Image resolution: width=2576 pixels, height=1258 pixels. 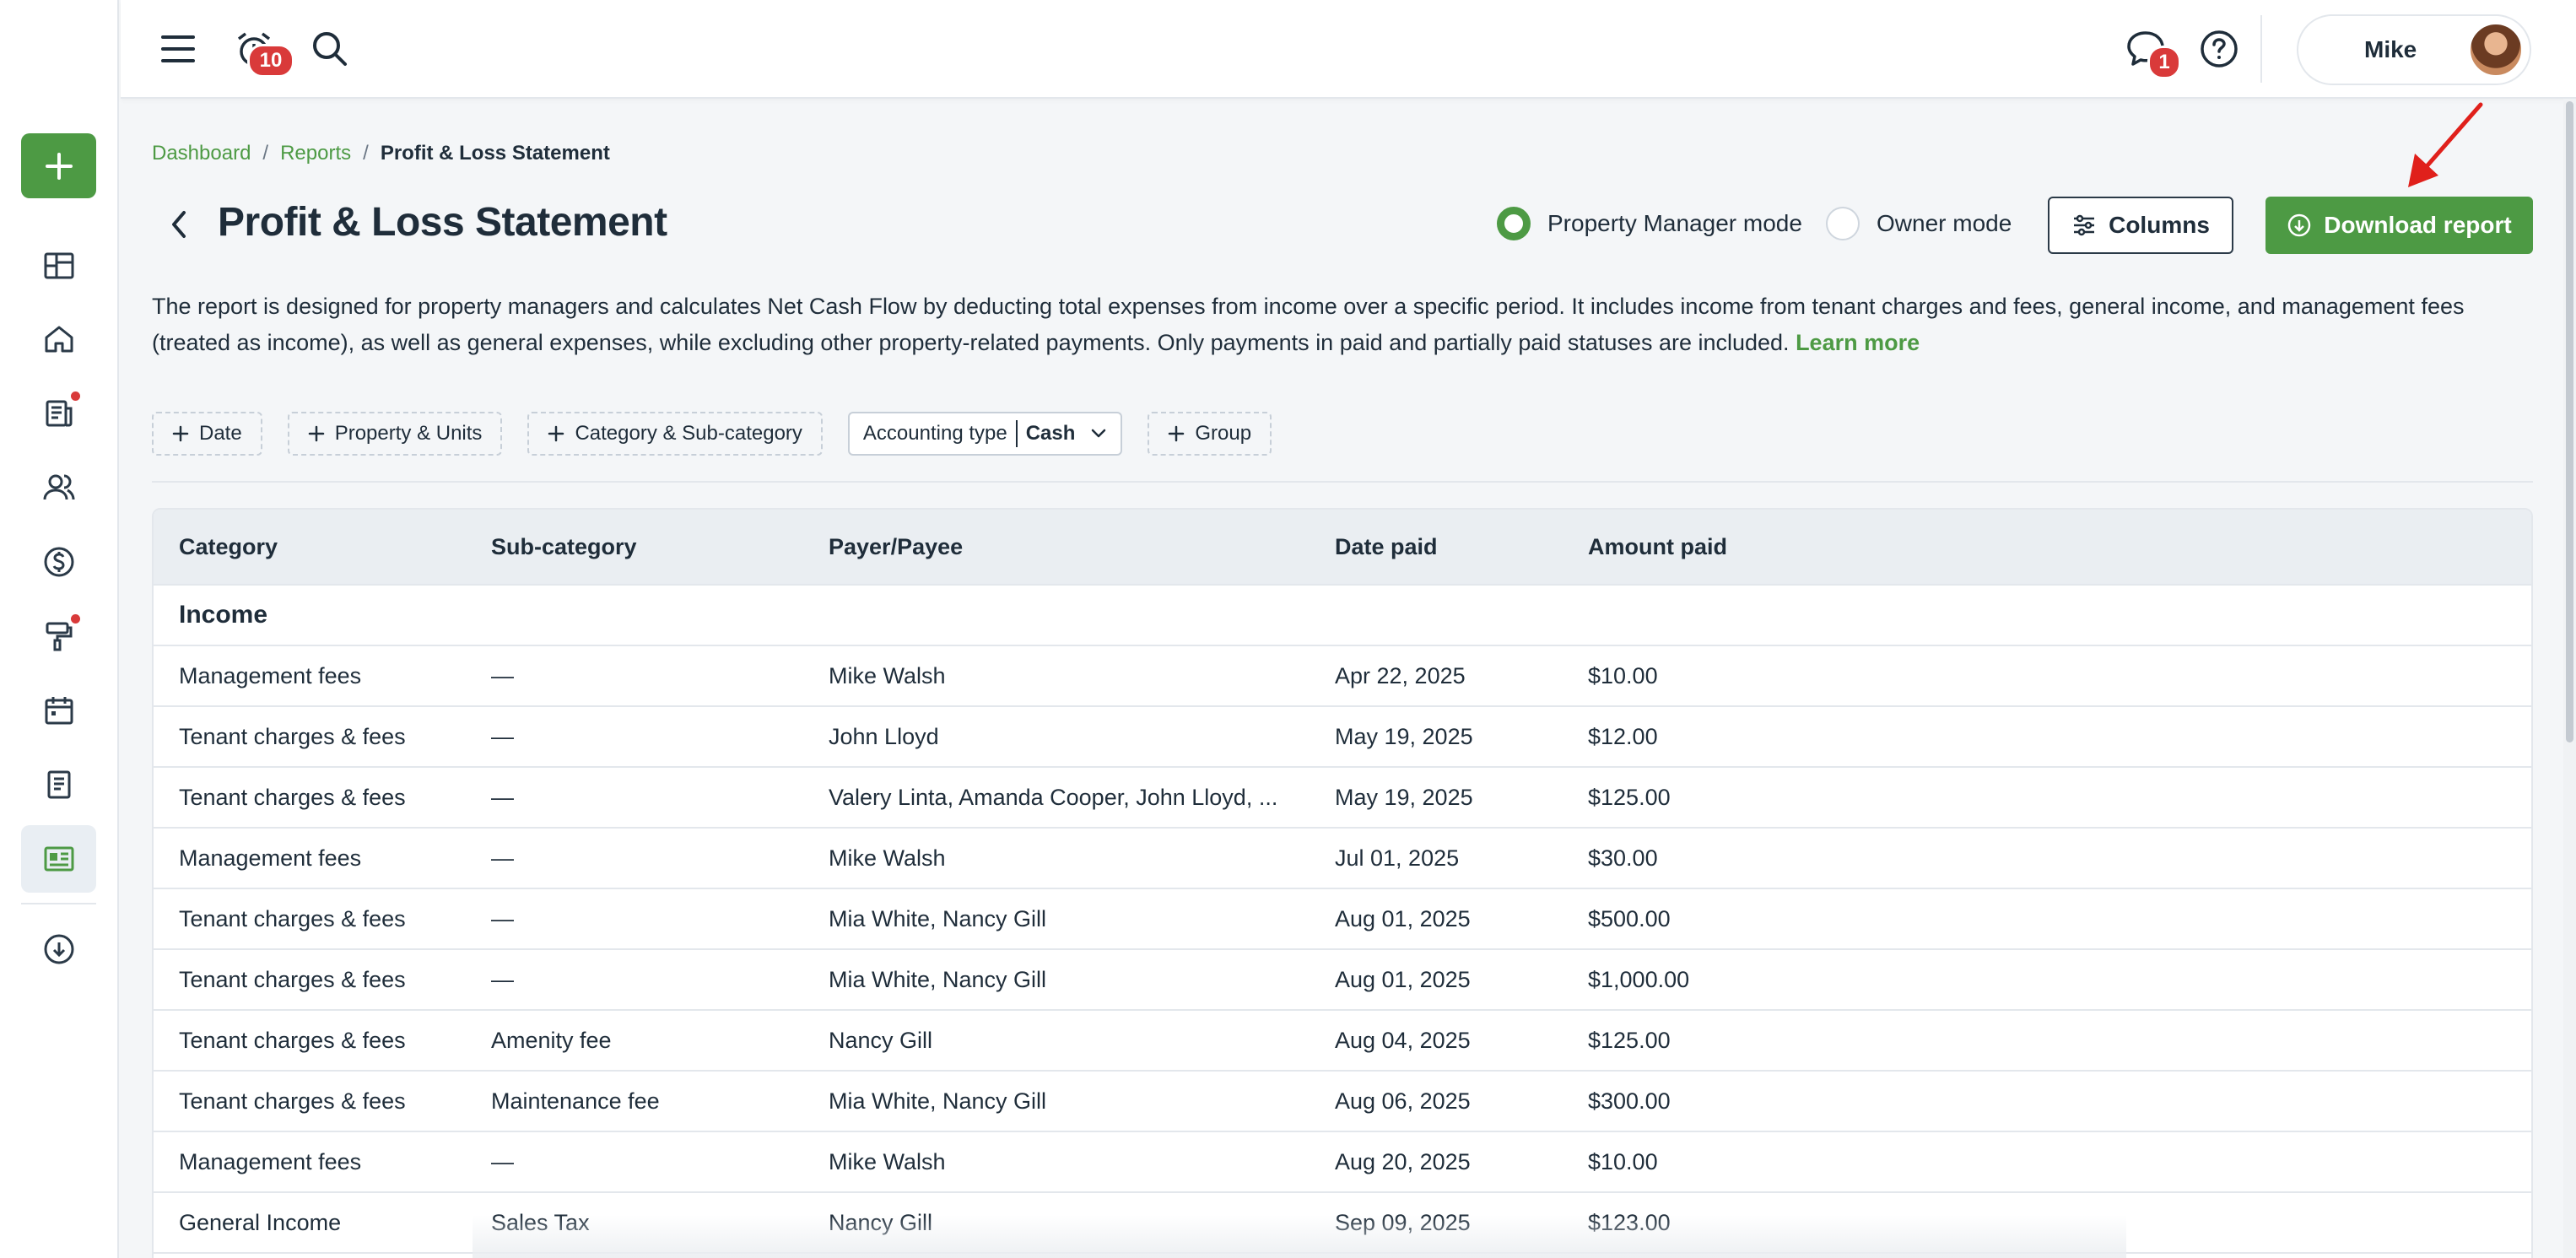 What do you see at coordinates (58, 636) in the screenshot?
I see `sidebar-item-maintenance` at bounding box center [58, 636].